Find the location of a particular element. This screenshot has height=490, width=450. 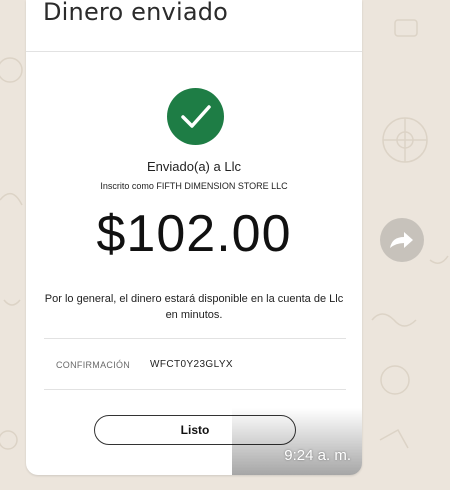

message-timestamp: 9:24 a. m. is located at coordinates (317, 455).